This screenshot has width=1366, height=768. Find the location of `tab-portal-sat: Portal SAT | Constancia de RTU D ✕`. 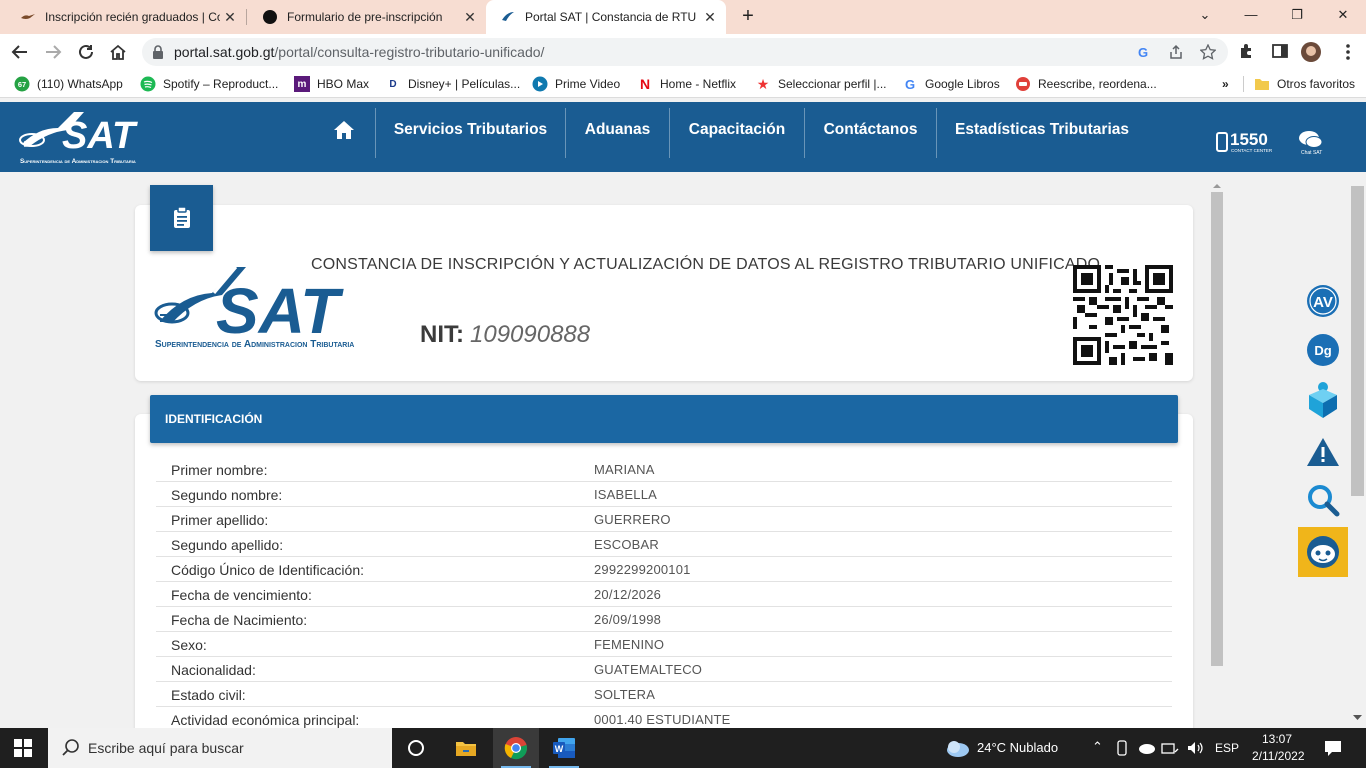

tab-portal-sat: Portal SAT | Constancia de RTU D ✕ is located at coordinates (606, 17).